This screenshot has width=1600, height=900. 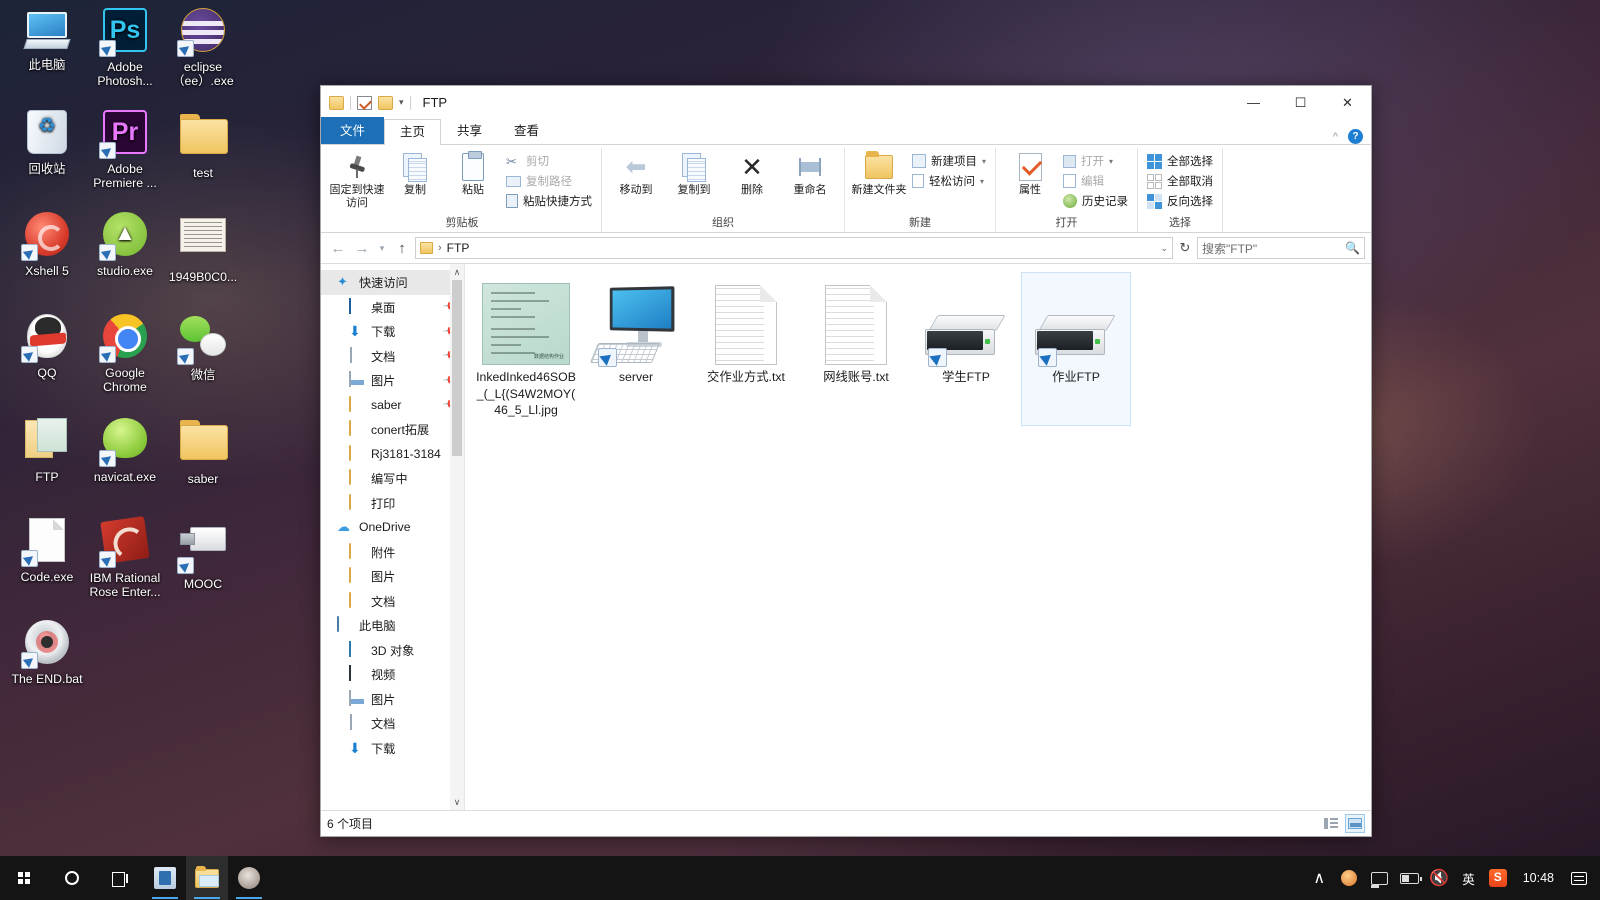 I want to click on search-icon: 🔍, so click(x=1352, y=248).